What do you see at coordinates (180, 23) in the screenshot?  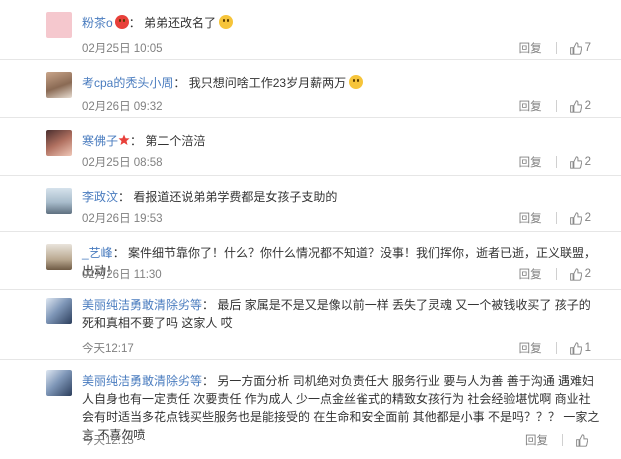 I see `comment-text: 弟弟还改名了` at bounding box center [180, 23].